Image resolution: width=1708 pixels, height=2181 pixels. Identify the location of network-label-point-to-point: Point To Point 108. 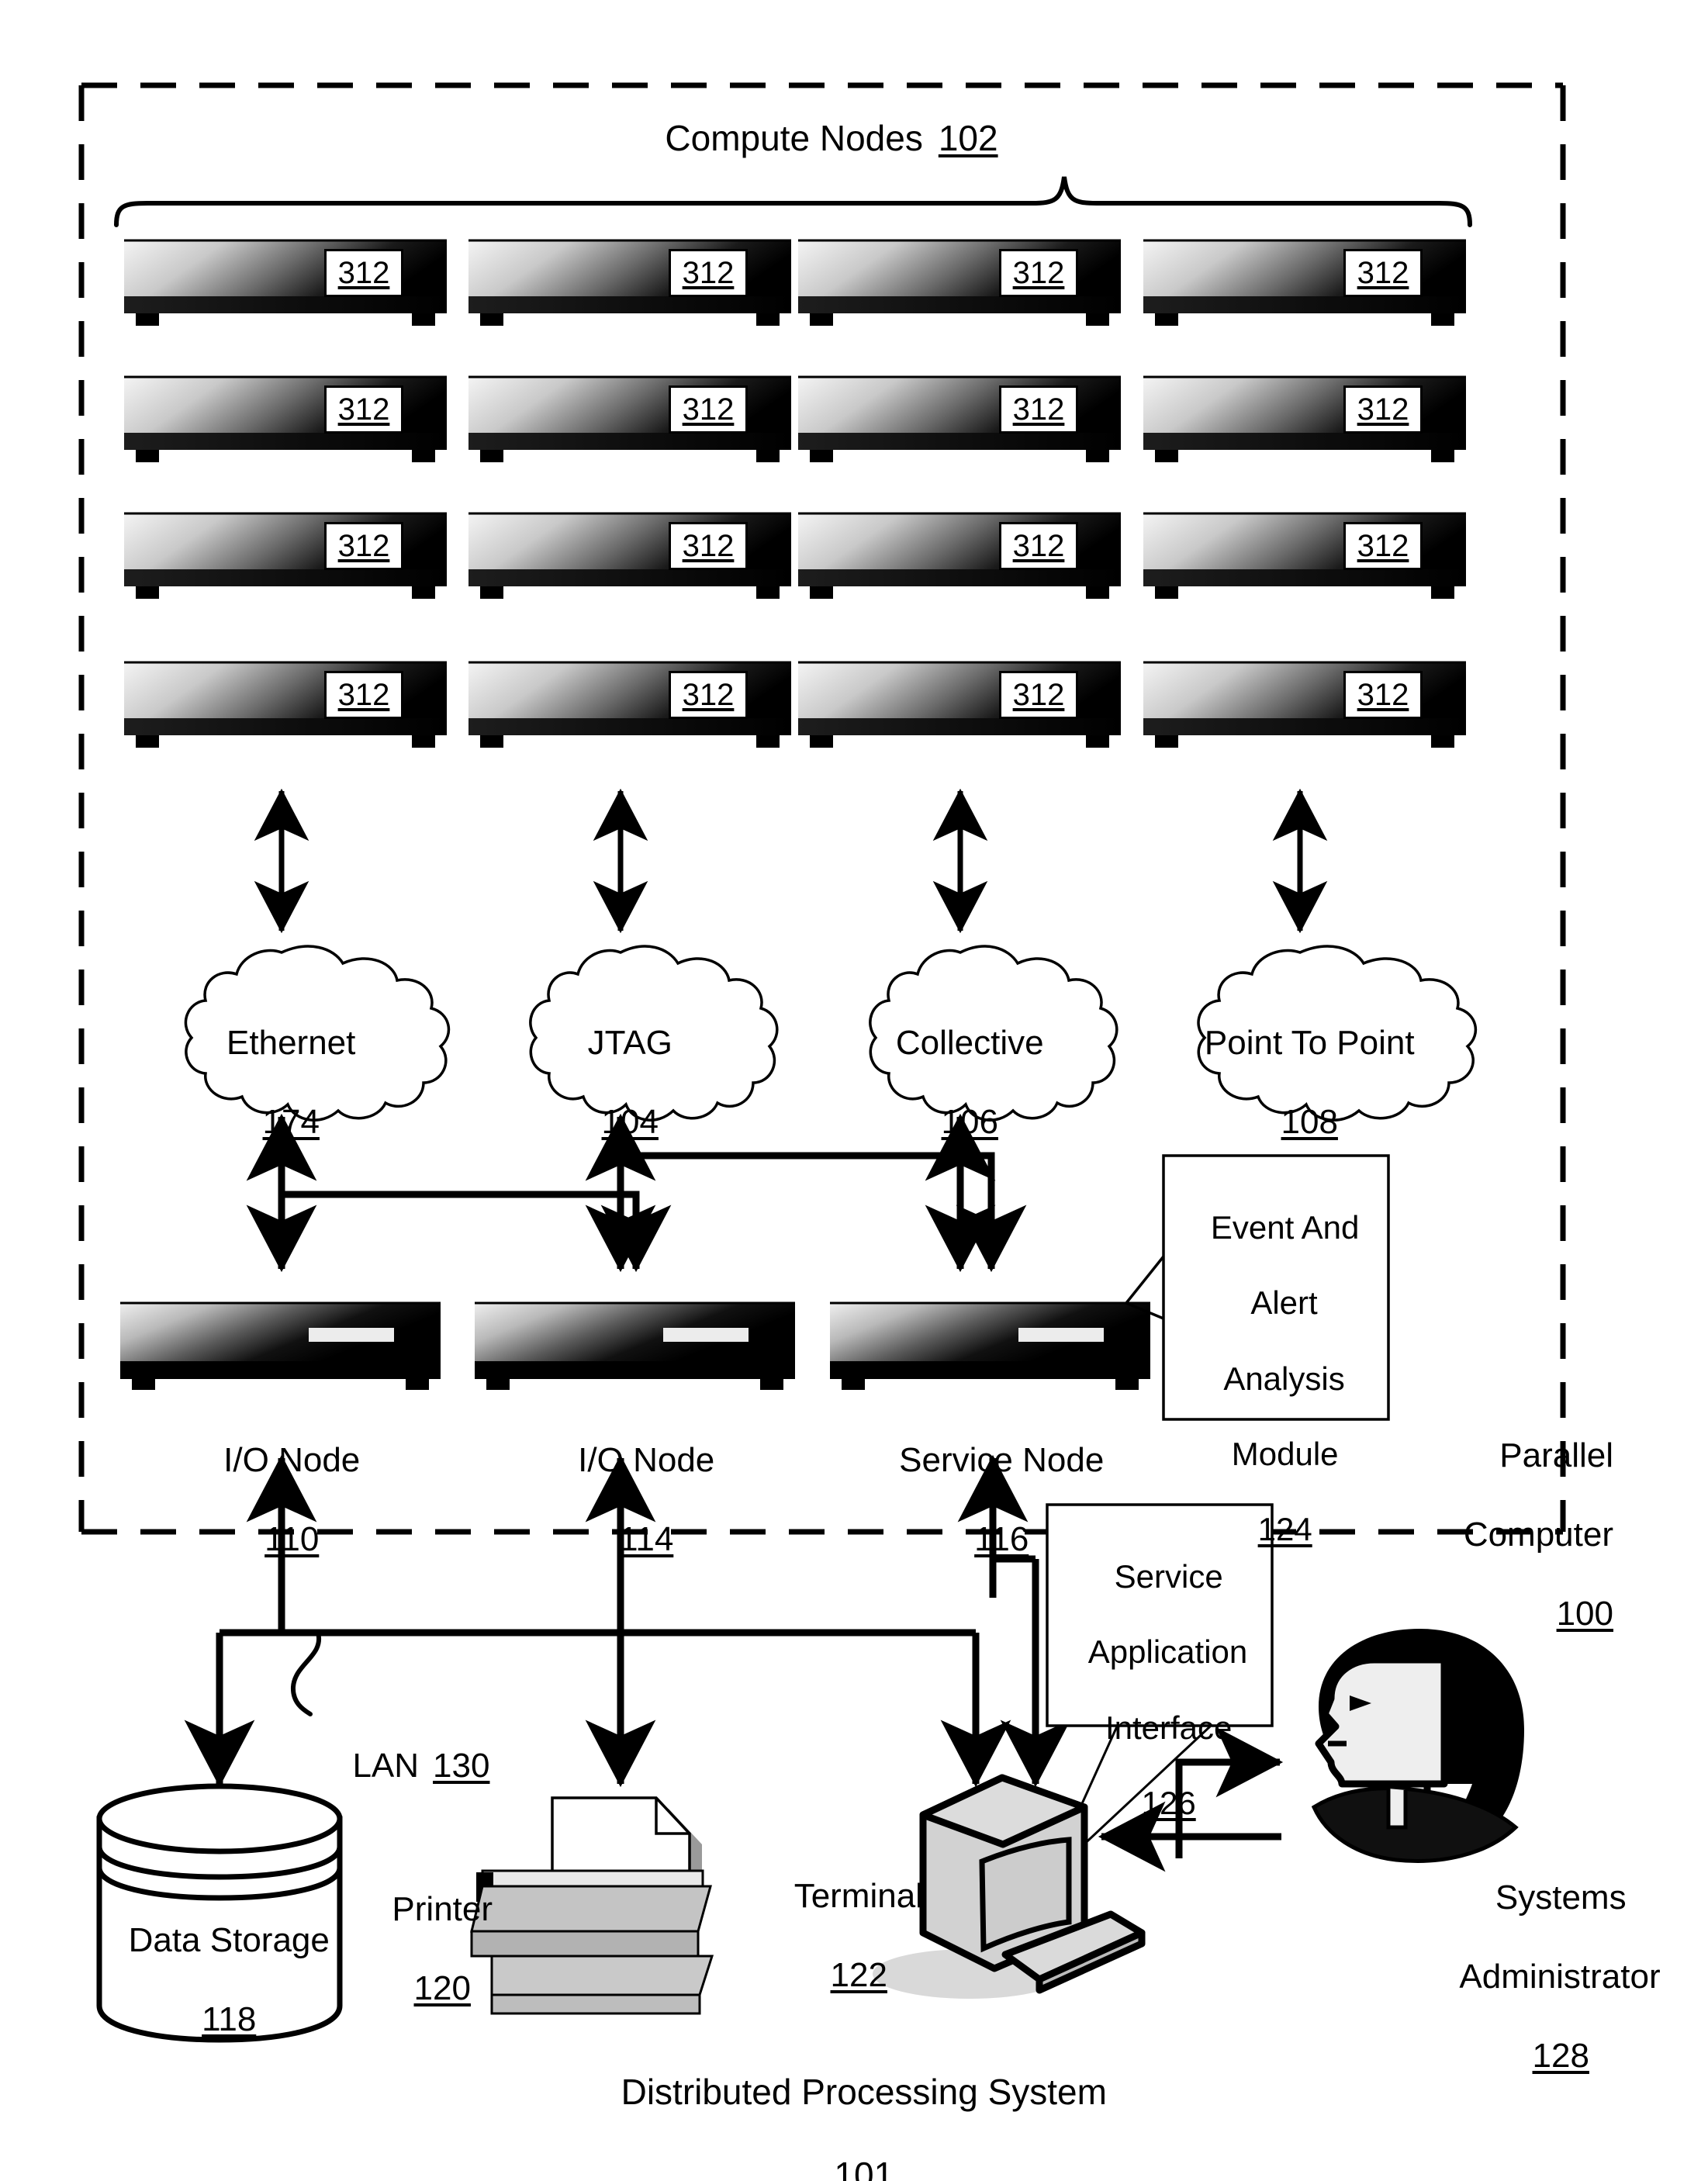
(1309, 1083).